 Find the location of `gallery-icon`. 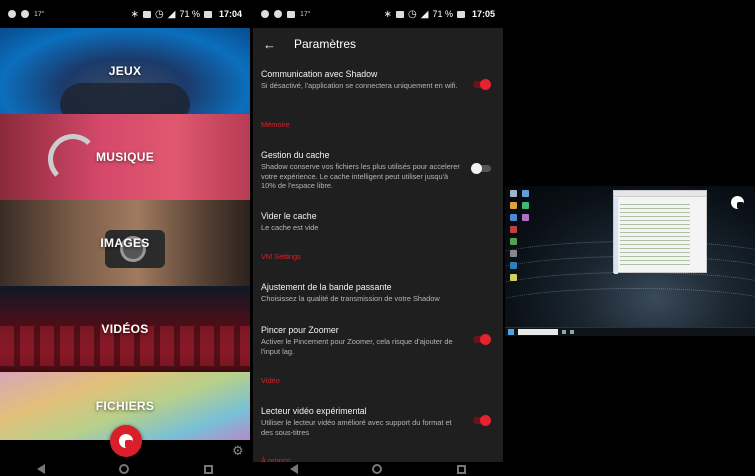

gallery-icon is located at coordinates (291, 14).